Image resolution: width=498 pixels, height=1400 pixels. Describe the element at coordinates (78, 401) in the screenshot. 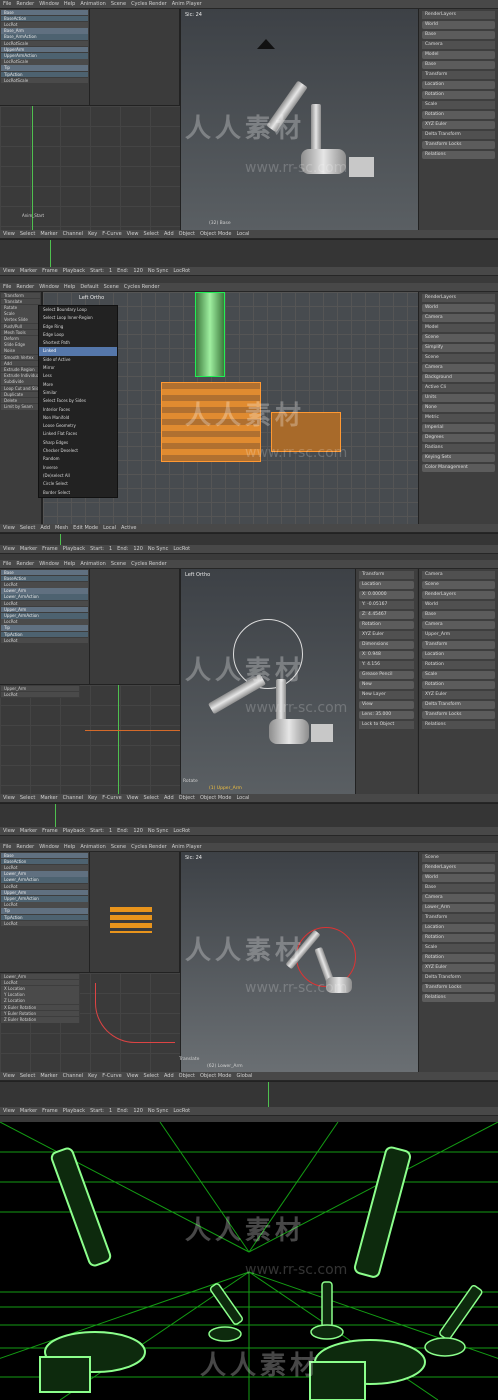

I see `select-menu-item: Select Faces by Sides` at that location.